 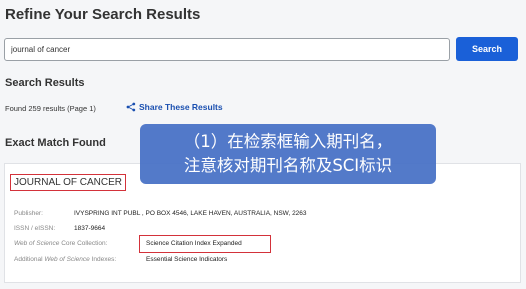 What do you see at coordinates (288, 165) in the screenshot?
I see `annotation-line-2: 注意核对期刊名称及SCI标识` at bounding box center [288, 165].